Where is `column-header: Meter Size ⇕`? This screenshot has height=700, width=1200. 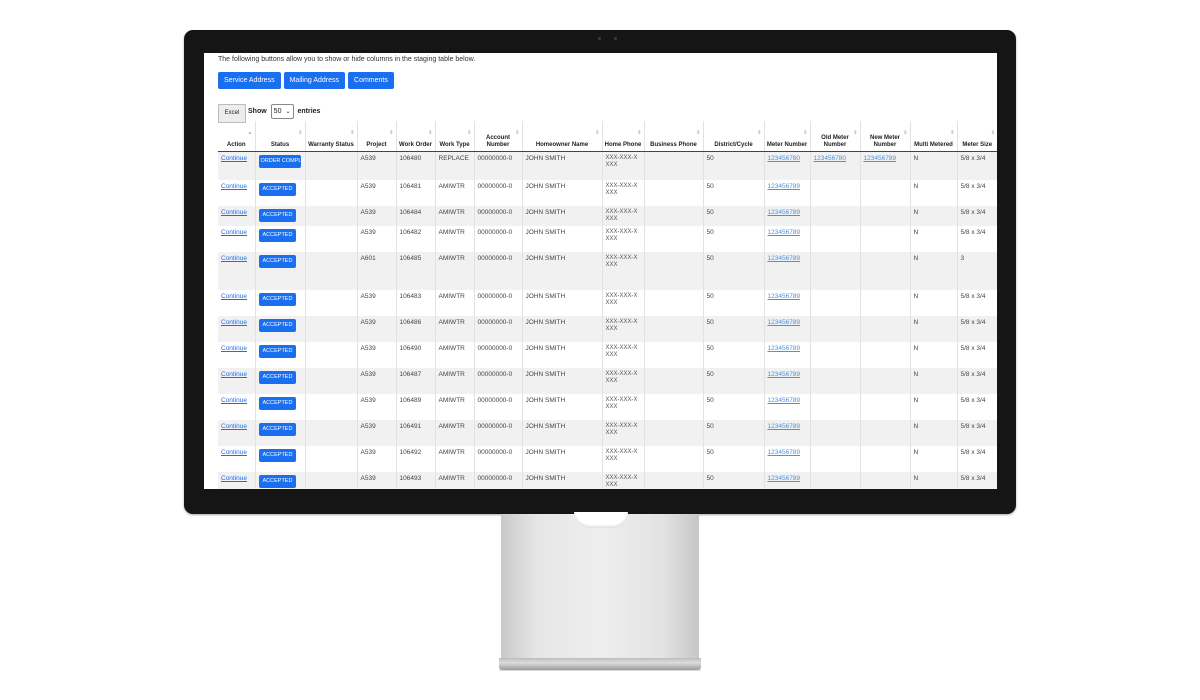 column-header: Meter Size ⇕ is located at coordinates (976, 136).